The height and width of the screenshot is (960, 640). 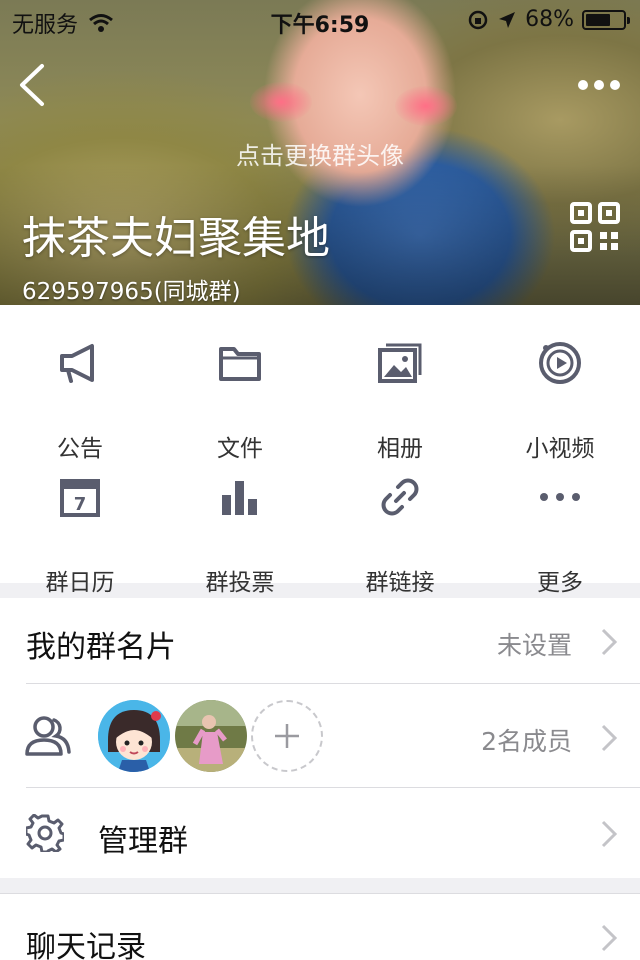 What do you see at coordinates (86, 945) in the screenshot?
I see `chat-history-label: 聊天记录` at bounding box center [86, 945].